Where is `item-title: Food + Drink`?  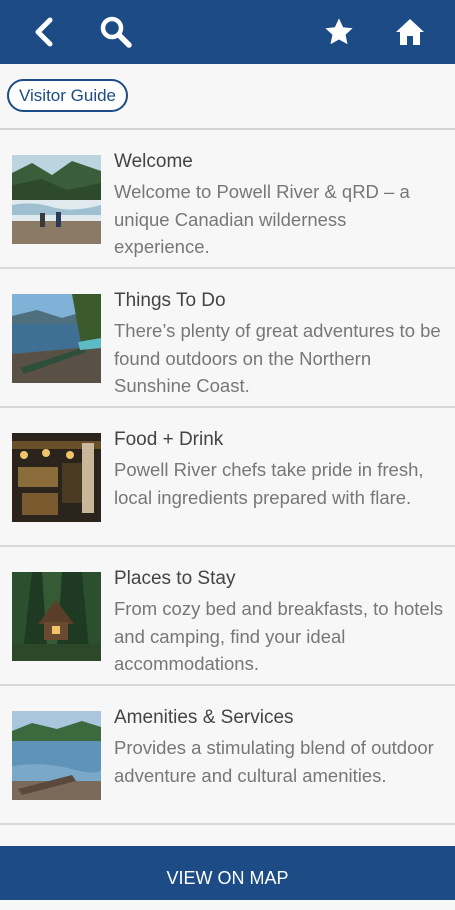
item-title: Food + Drink is located at coordinates (169, 439).